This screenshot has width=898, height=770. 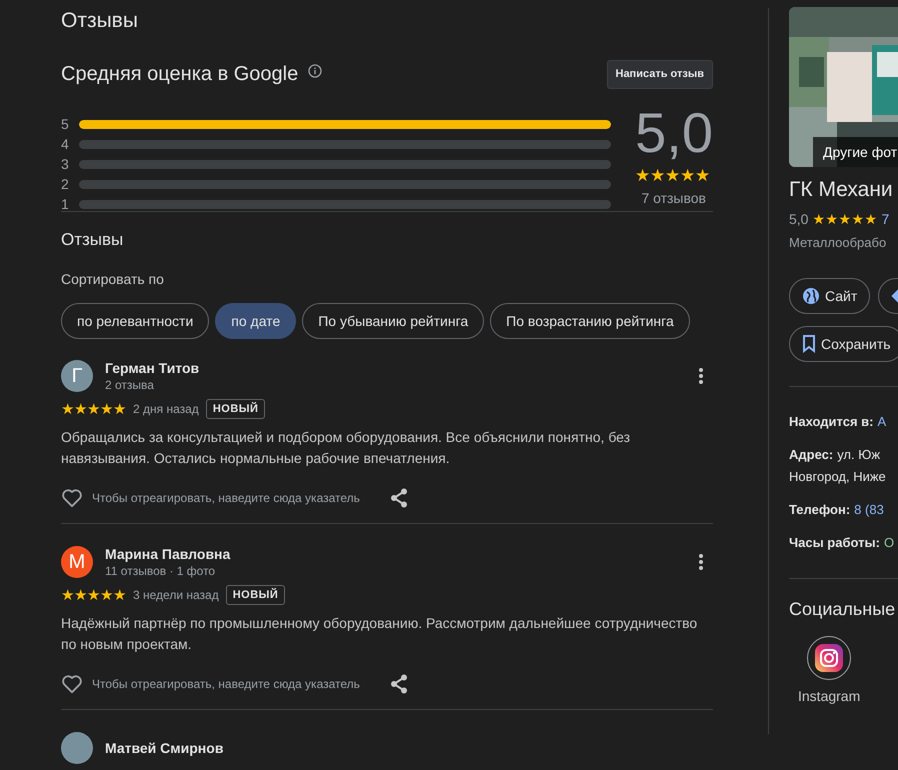 I want to click on section-title: Отзывы, so click(x=100, y=21).